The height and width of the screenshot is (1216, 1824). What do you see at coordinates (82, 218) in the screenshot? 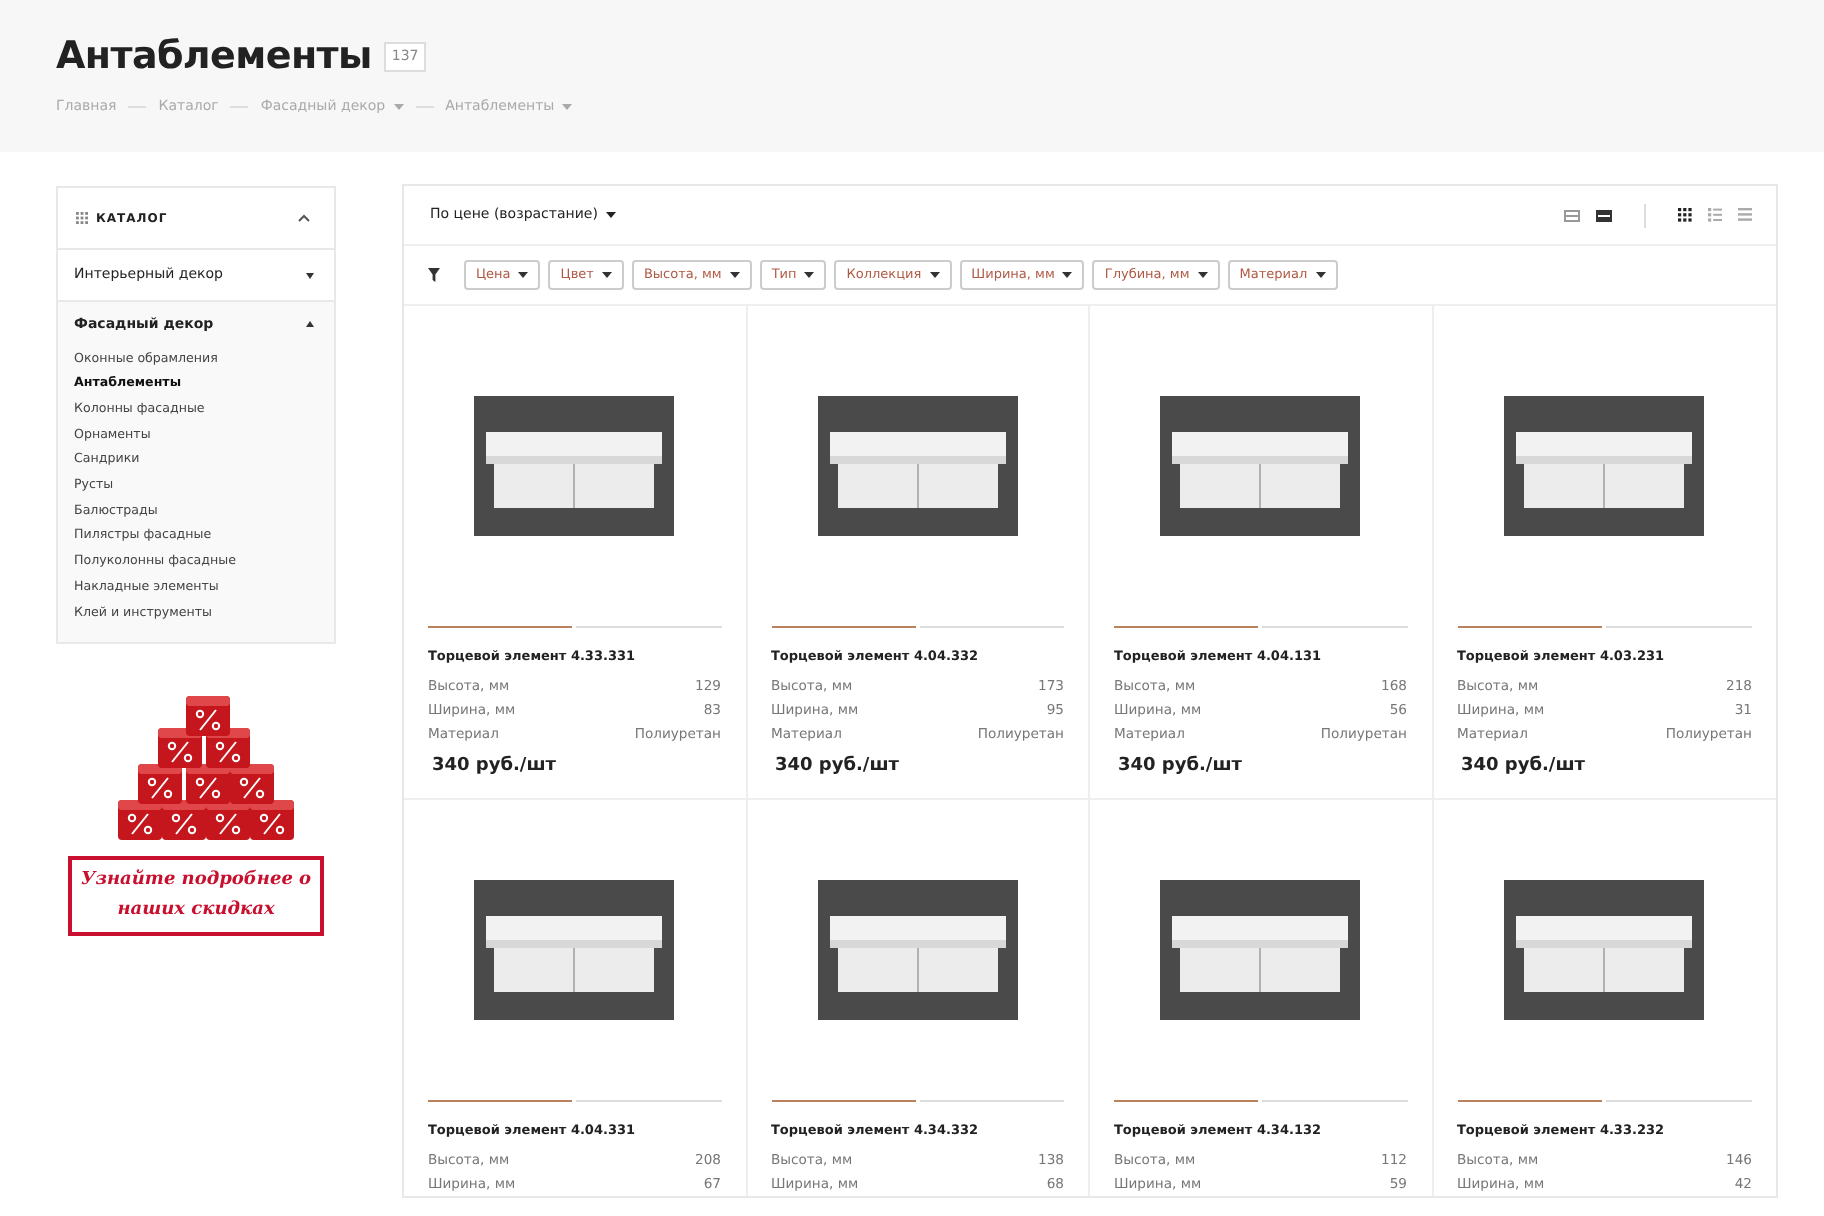
I see `grid-icon` at bounding box center [82, 218].